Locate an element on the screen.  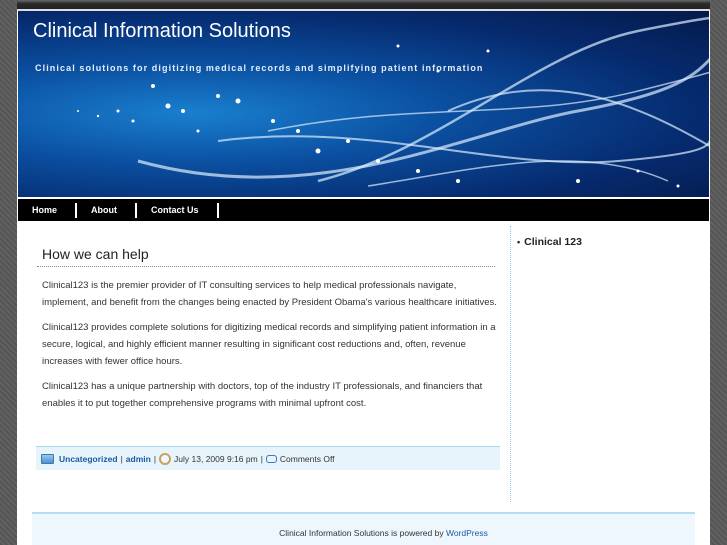
post-date: July 13, 2009 9:16 pm is located at coordinates (216, 458).